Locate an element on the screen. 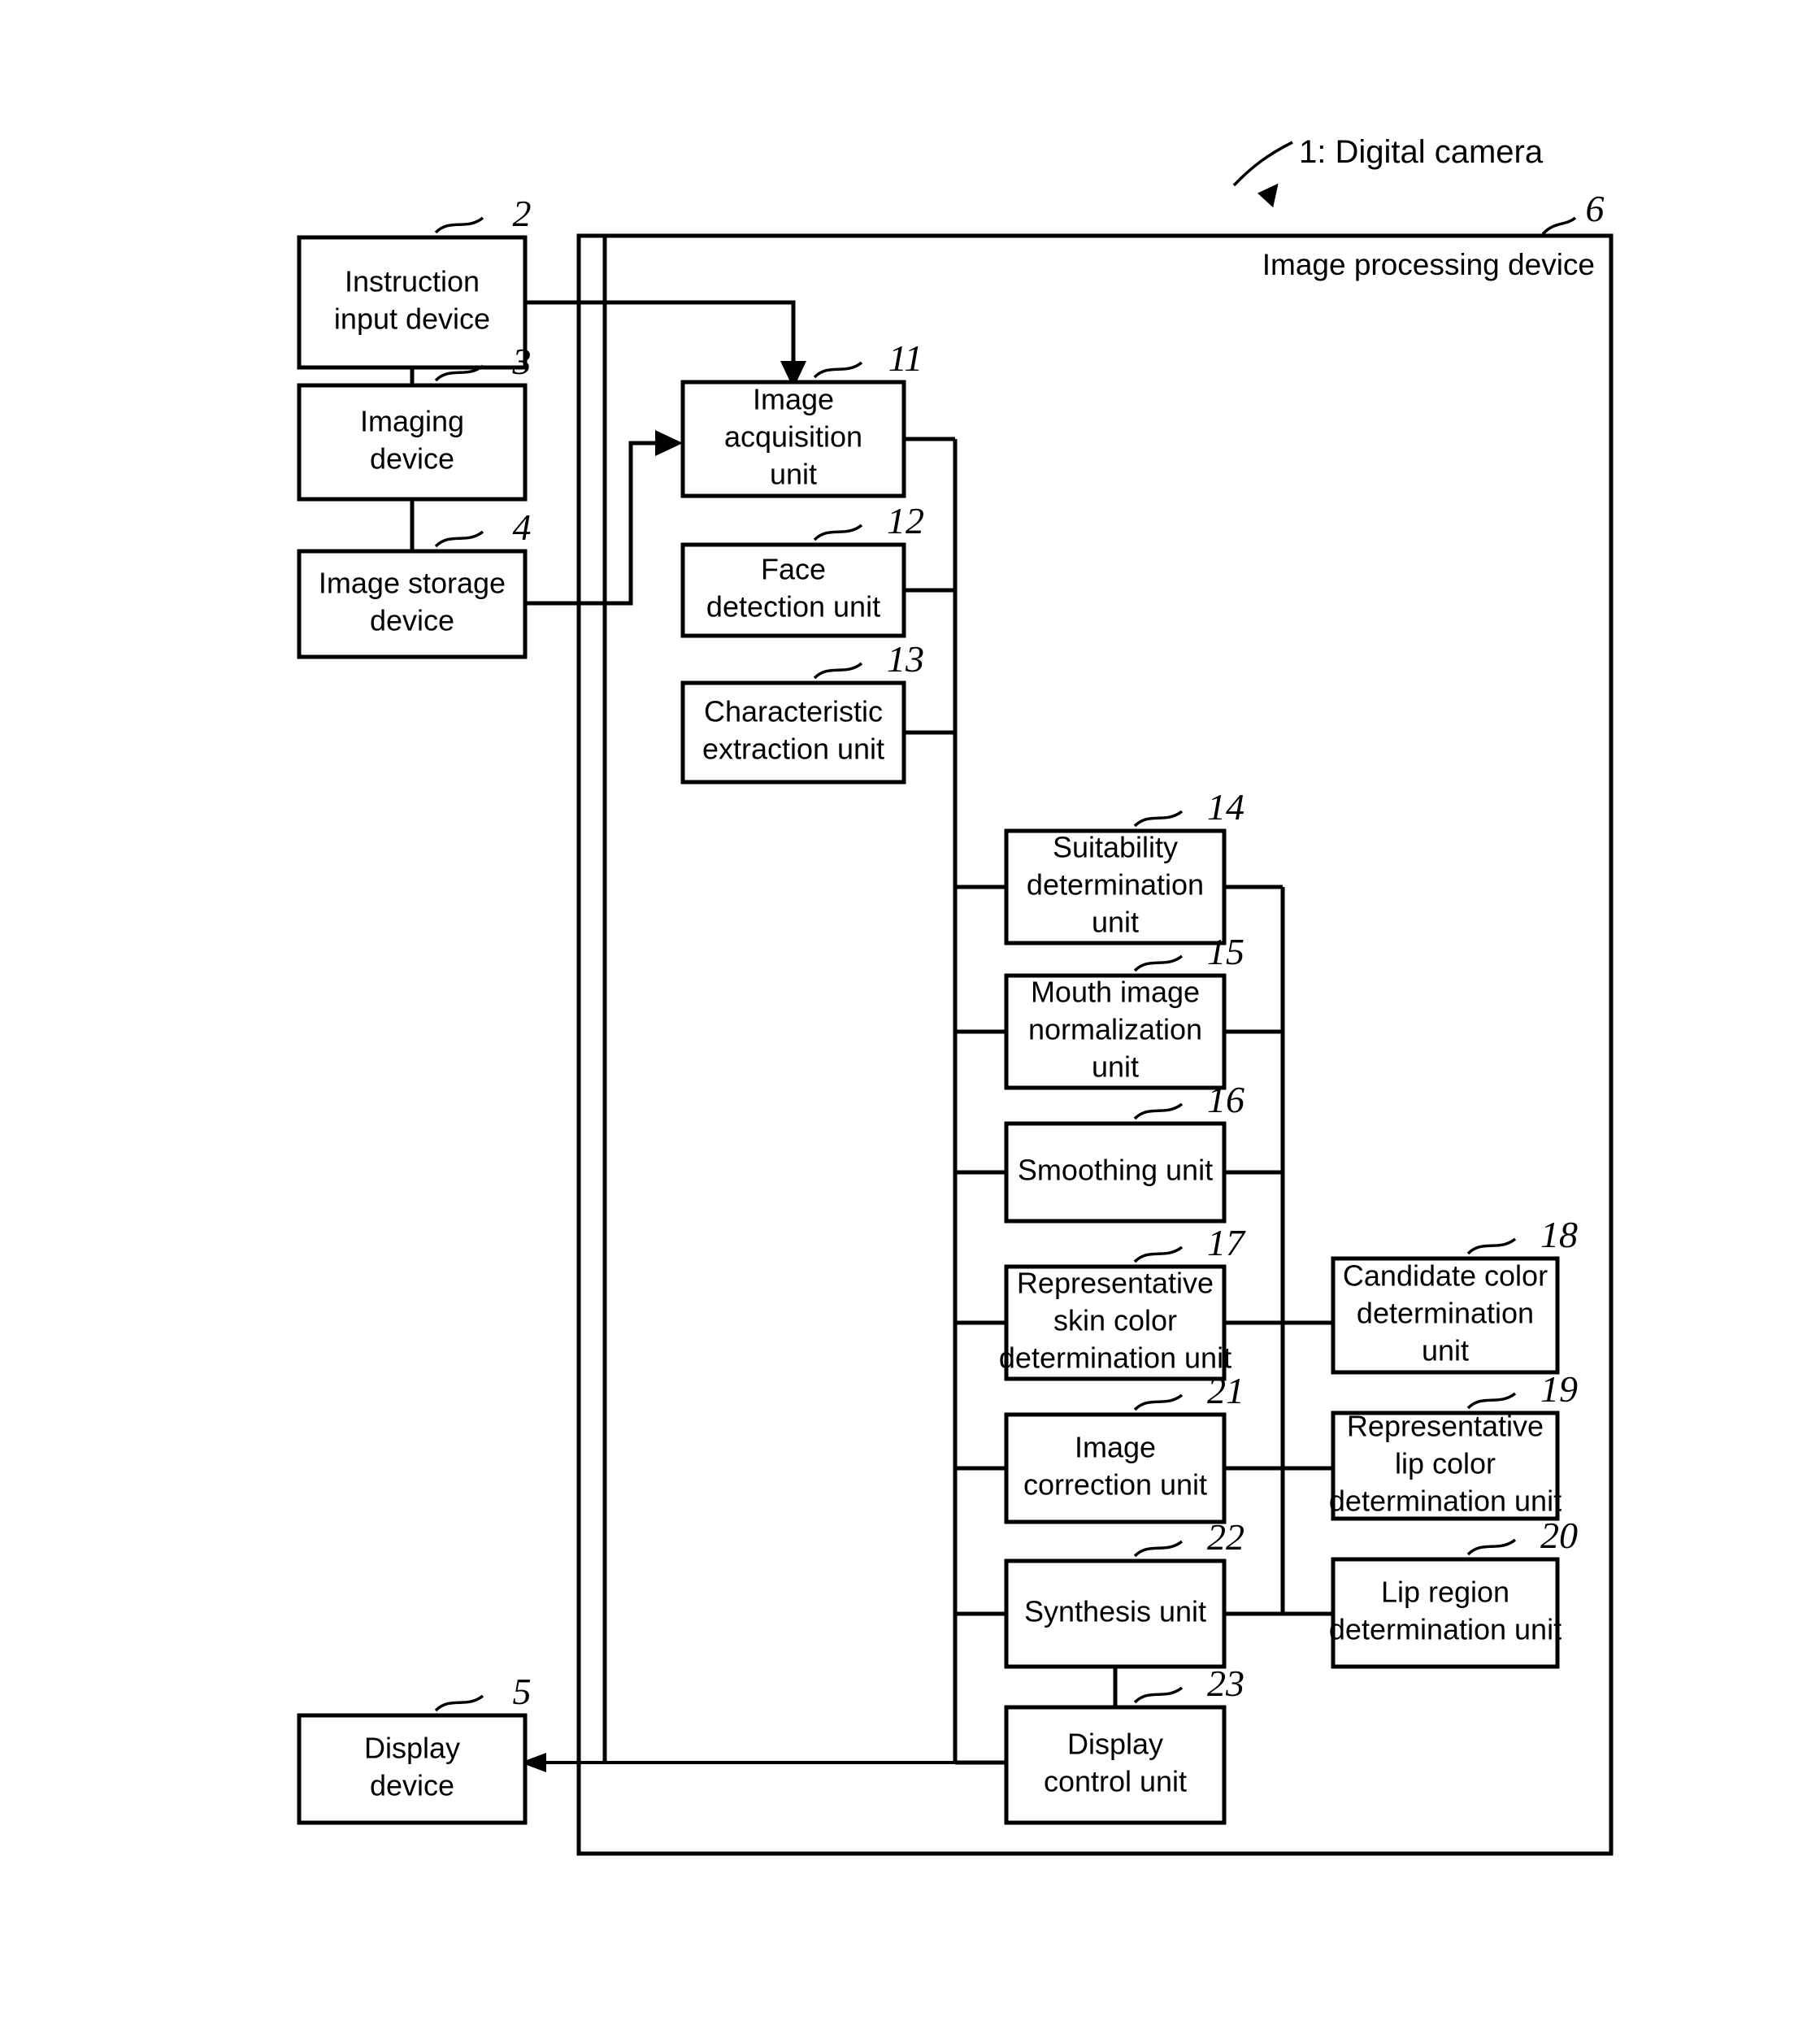  block-lip-region-determination-unit: Lip region determination unit 20 is located at coordinates (1453, 1592).